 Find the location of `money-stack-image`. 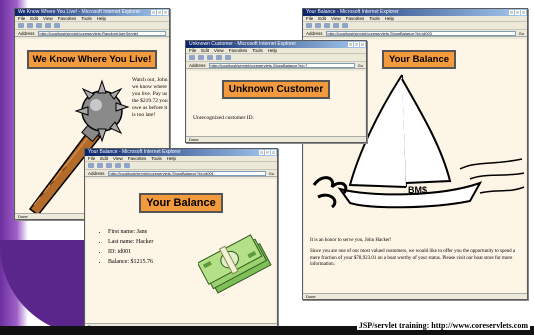

money-stack-image is located at coordinates (235, 264).